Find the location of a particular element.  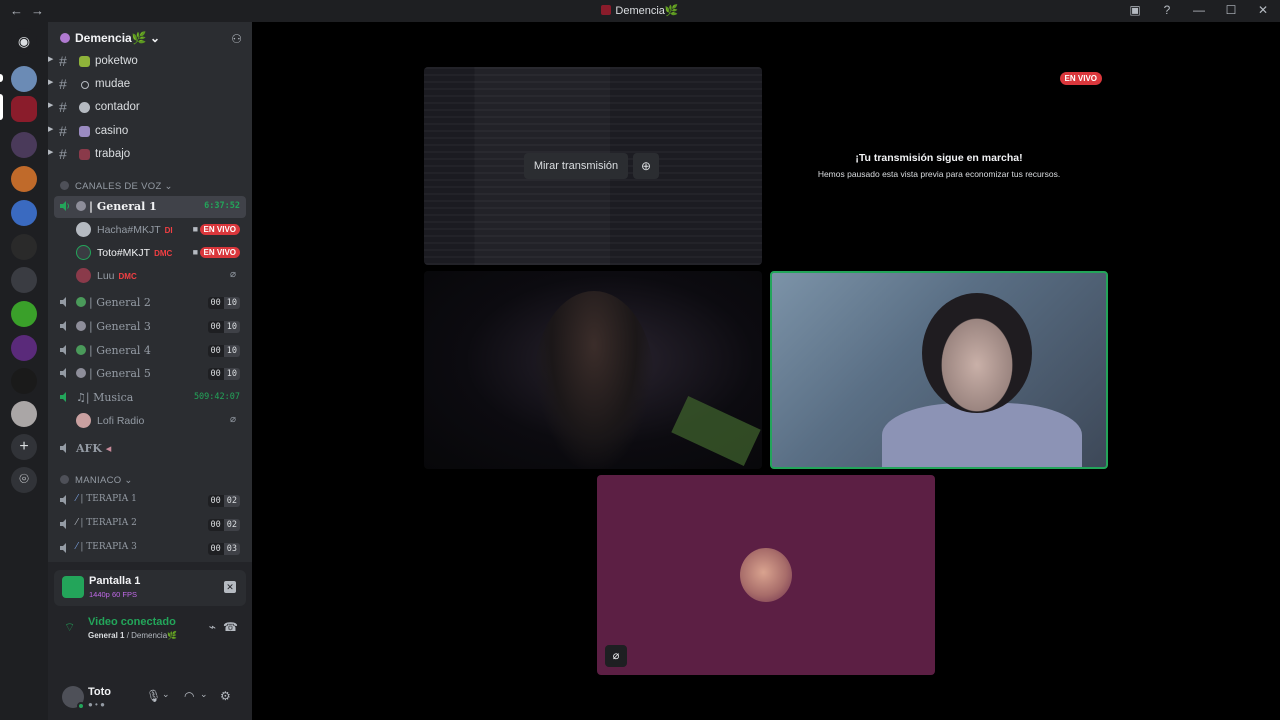

voice-channel-general2: | General 2 00 10 is located at coordinates (150, 303).